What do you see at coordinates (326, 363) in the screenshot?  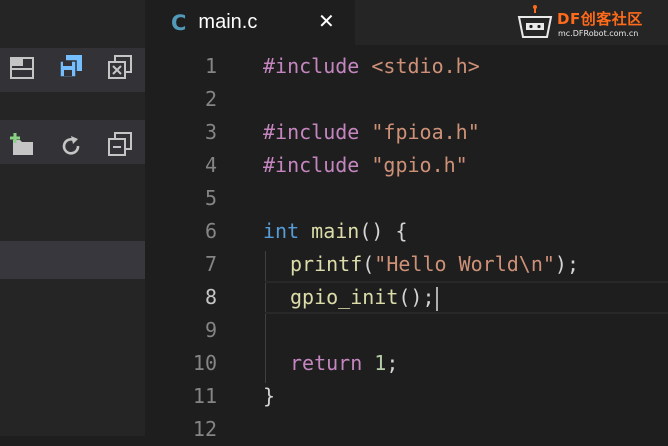 I see `control-keyword: return` at bounding box center [326, 363].